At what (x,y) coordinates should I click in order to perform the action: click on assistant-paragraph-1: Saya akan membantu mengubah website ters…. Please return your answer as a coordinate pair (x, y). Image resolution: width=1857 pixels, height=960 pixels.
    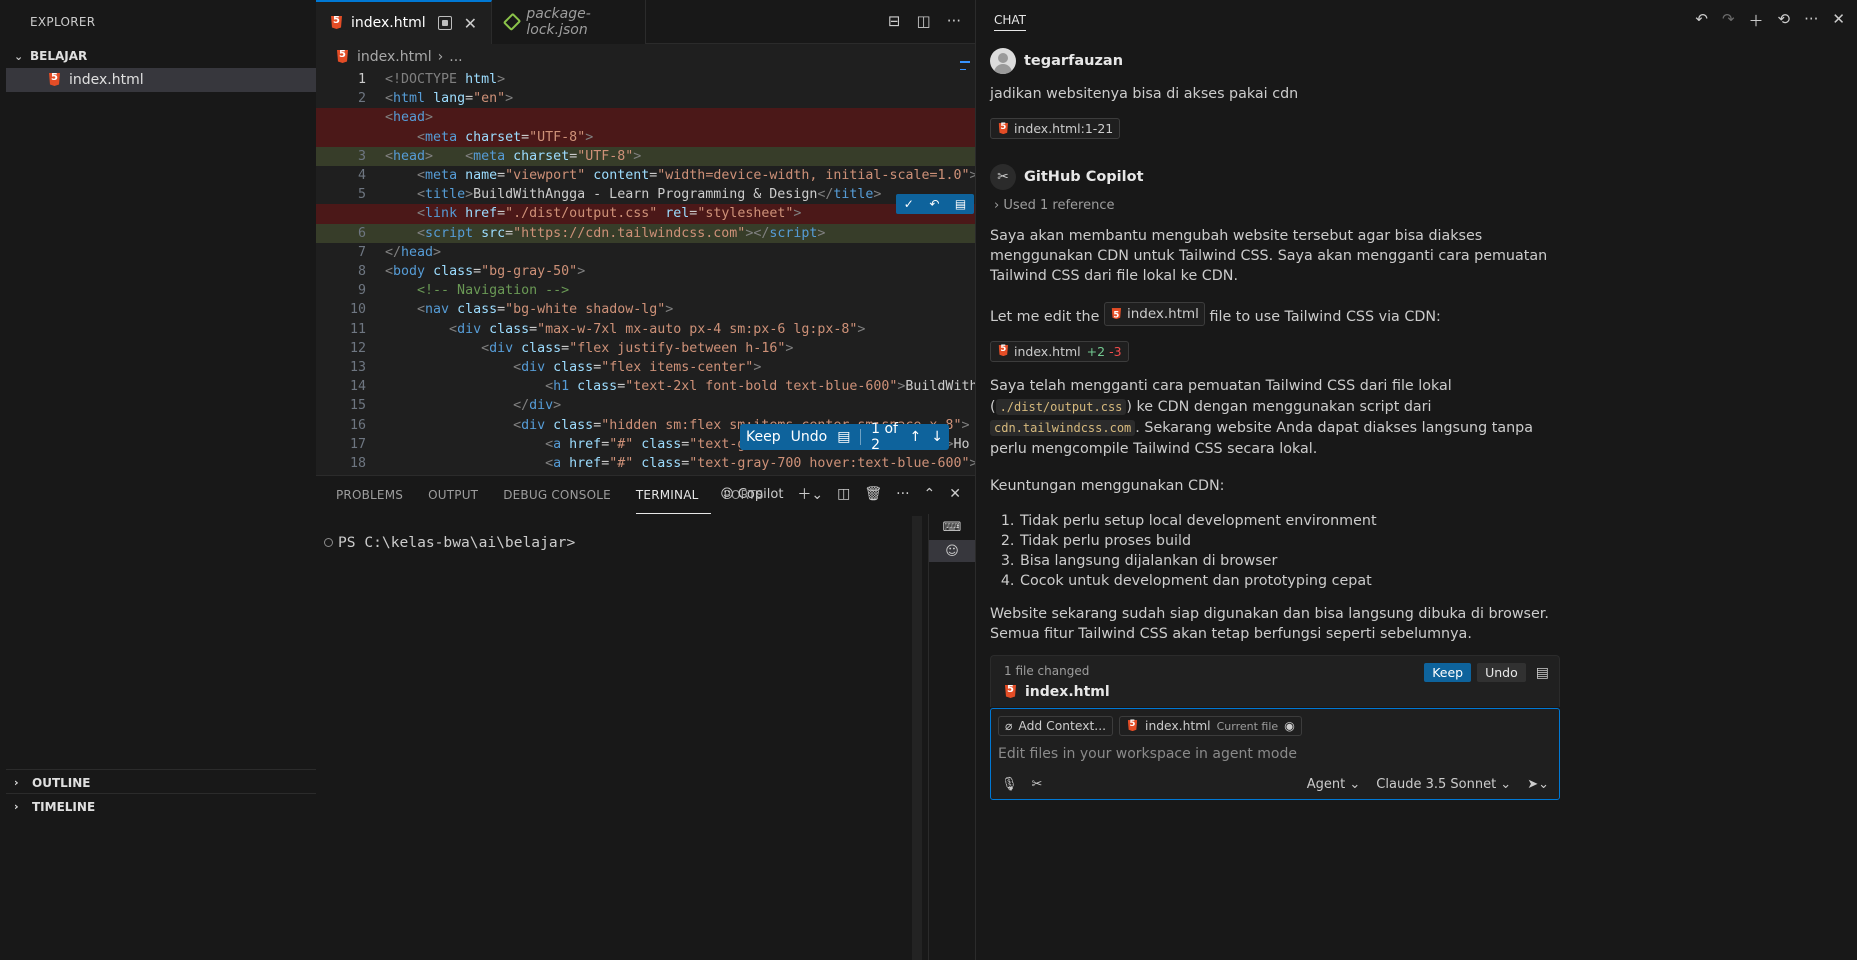
    Looking at the image, I should click on (1269, 255).